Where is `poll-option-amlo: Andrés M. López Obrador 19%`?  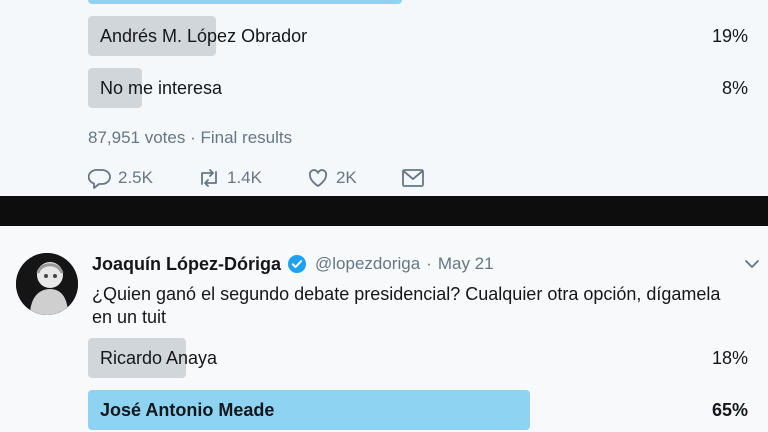 poll-option-amlo: Andrés M. López Obrador 19% is located at coordinates (418, 36).